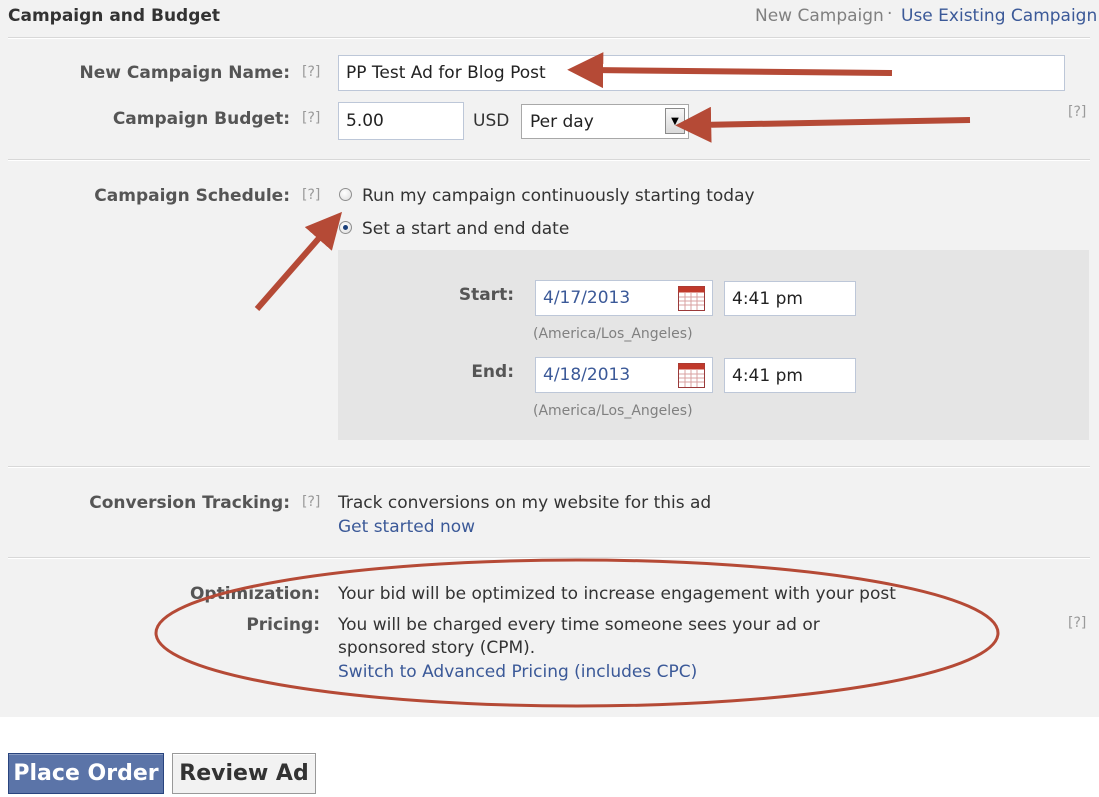  What do you see at coordinates (790, 375) in the screenshot?
I see `end-time-input: 4:41 pm` at bounding box center [790, 375].